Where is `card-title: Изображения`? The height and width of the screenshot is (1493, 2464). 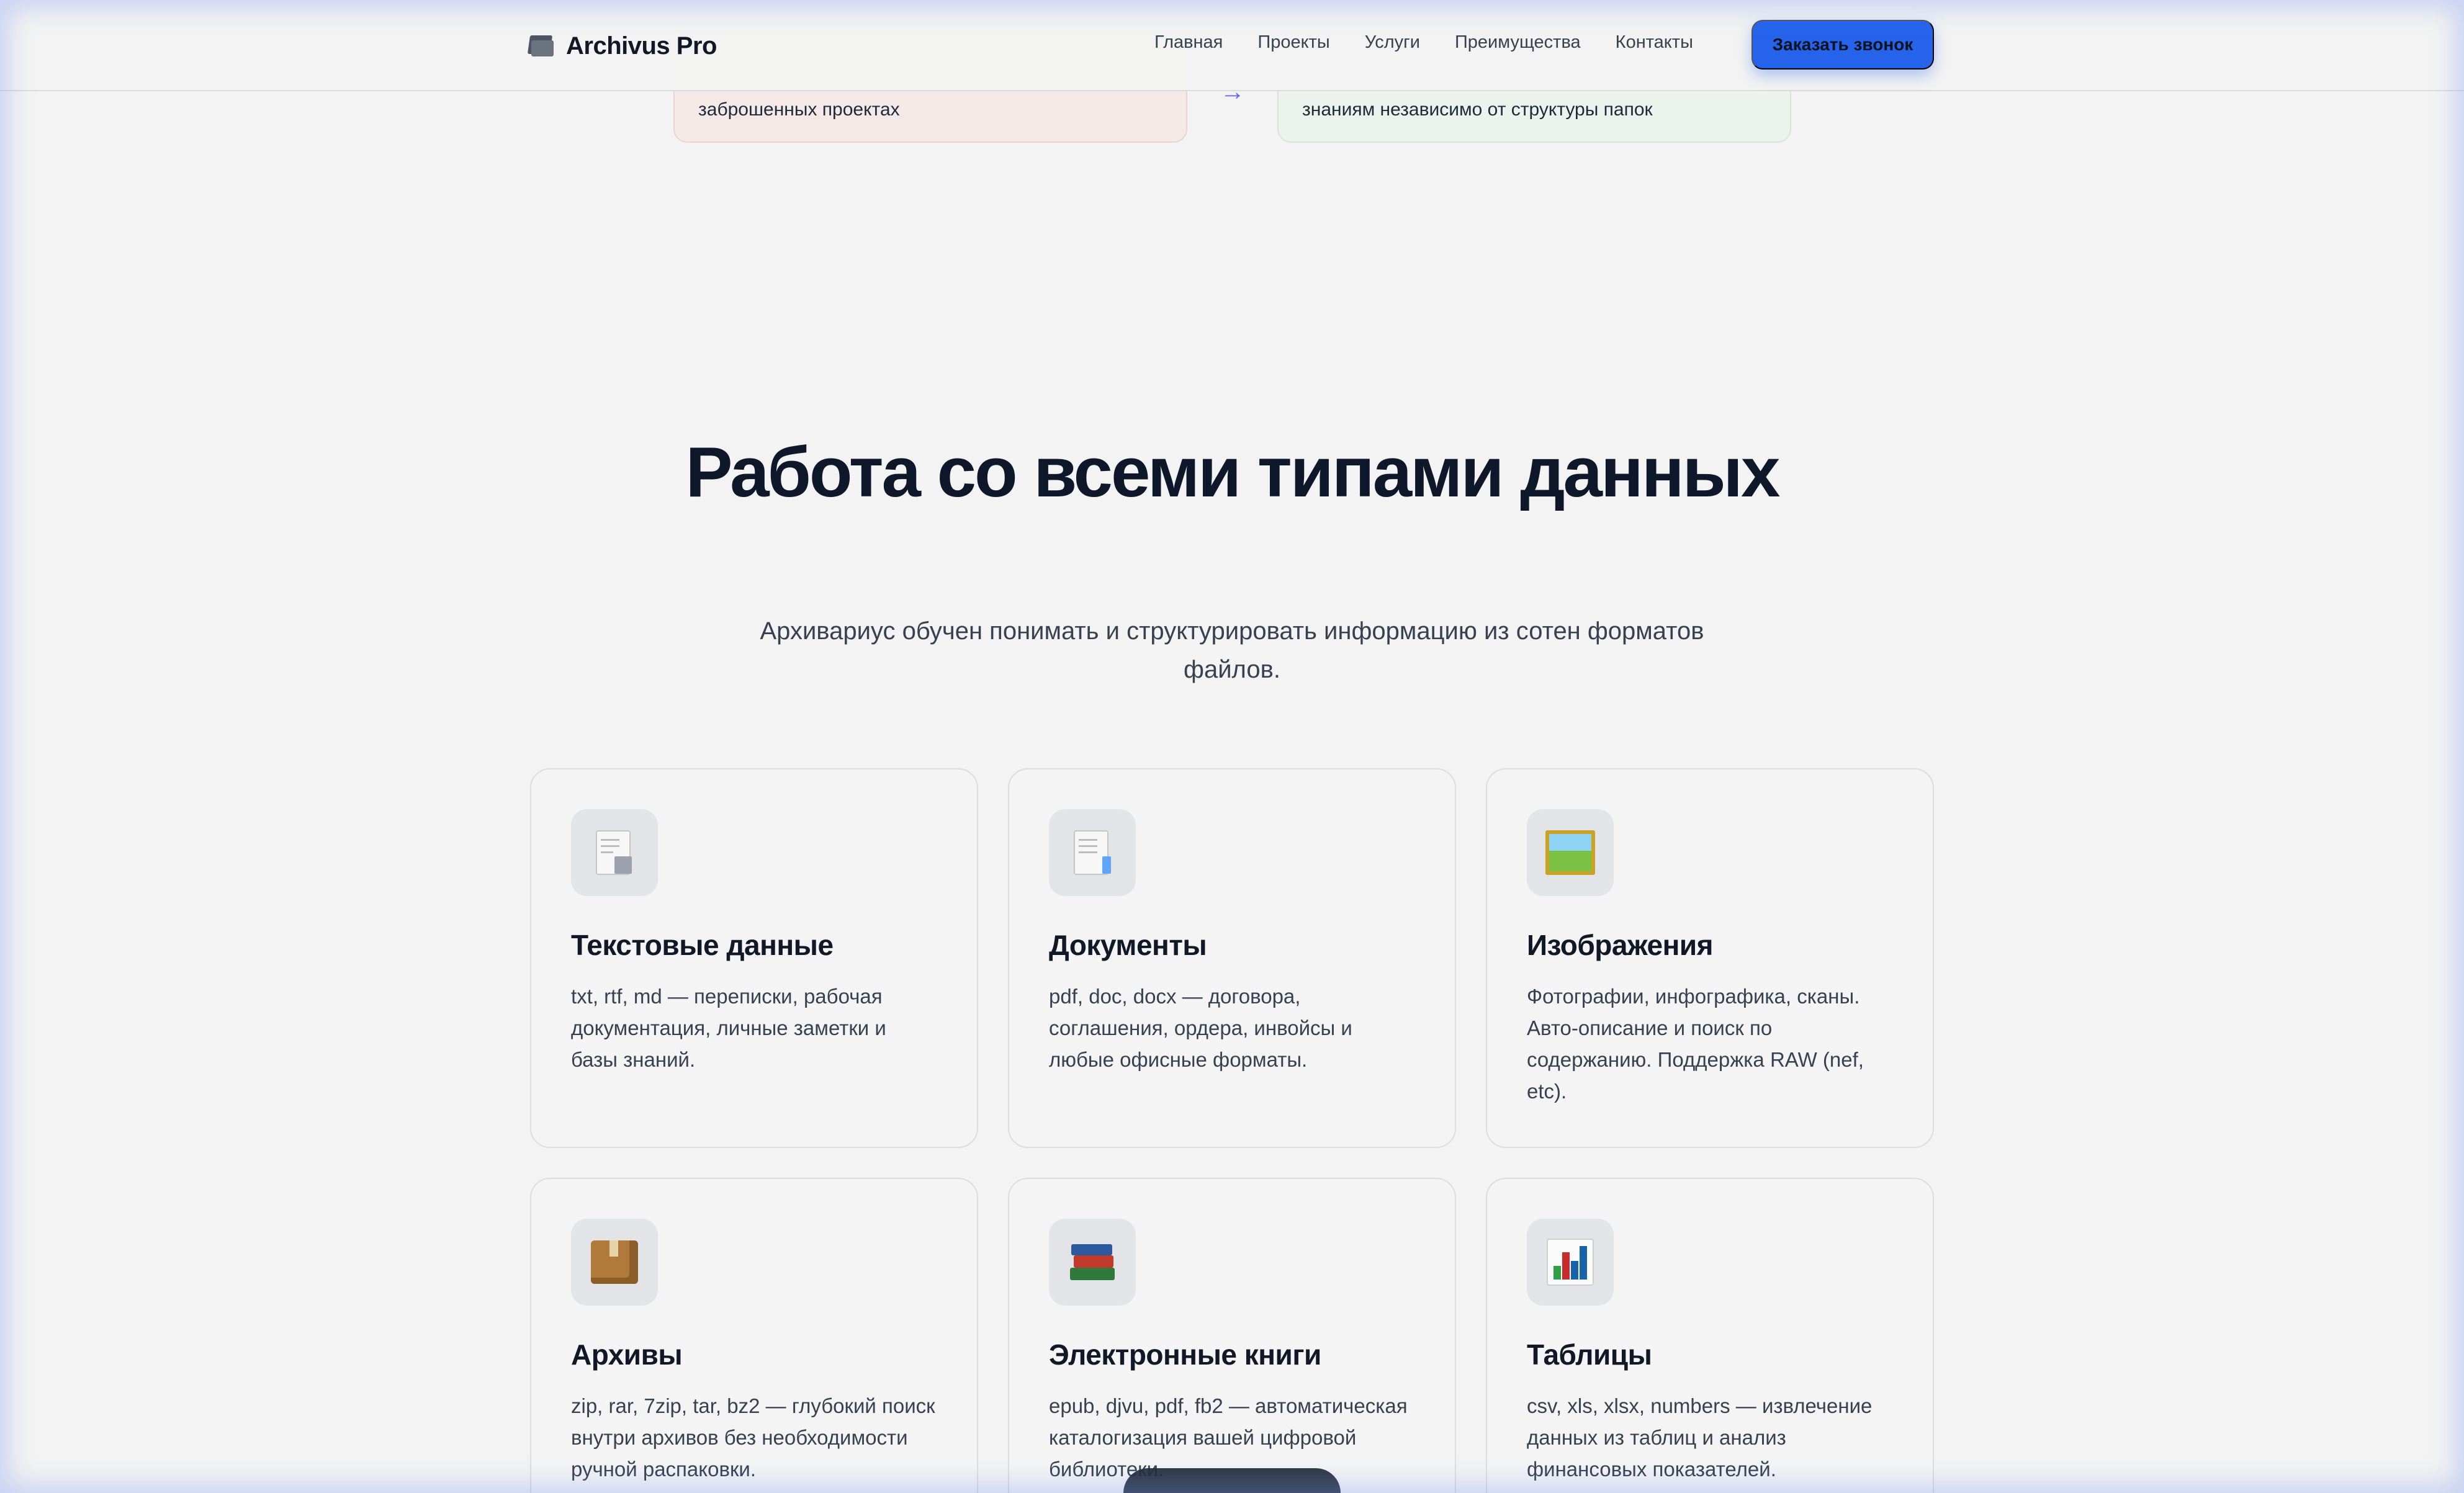 card-title: Изображения is located at coordinates (1620, 945).